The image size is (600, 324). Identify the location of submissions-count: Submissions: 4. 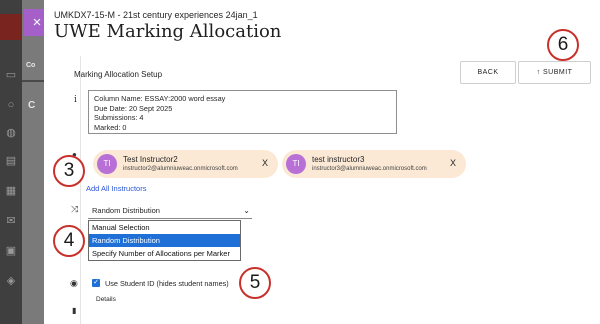
(119, 117).